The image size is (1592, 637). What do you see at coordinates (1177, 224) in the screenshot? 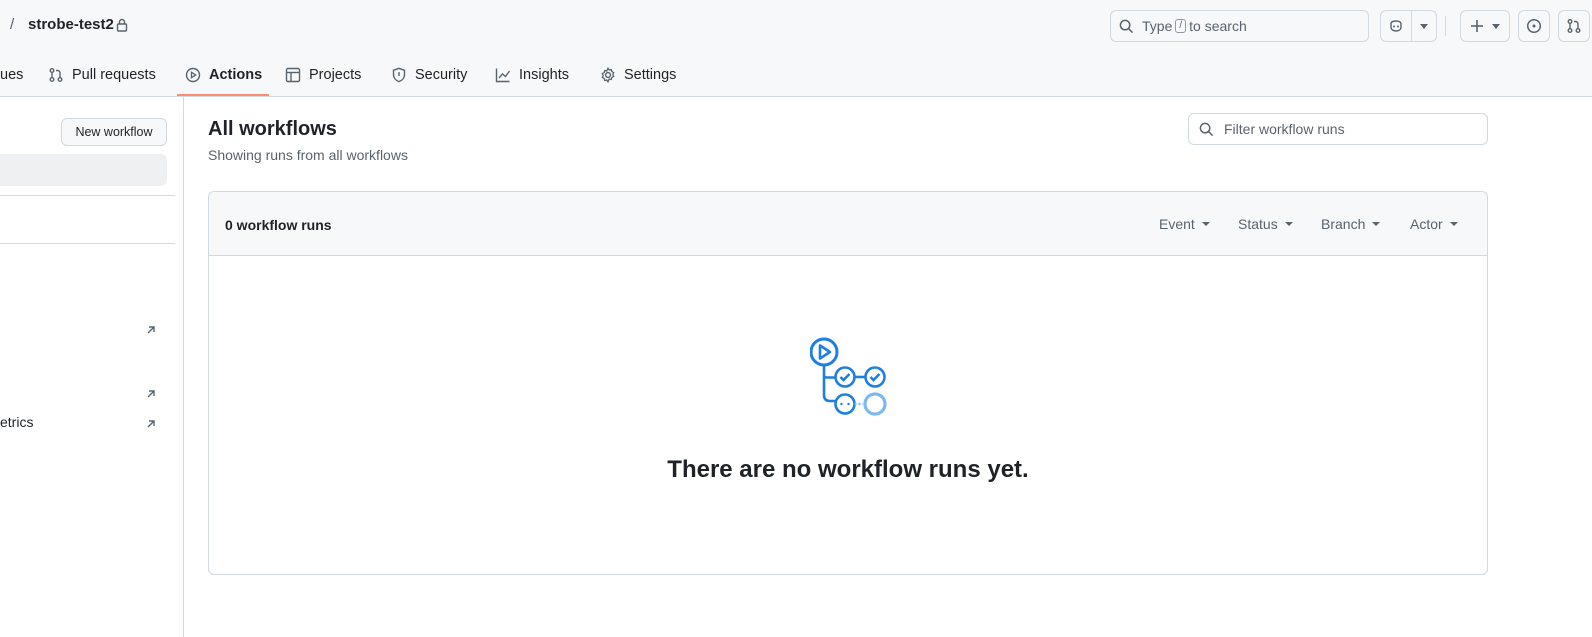
I see `filter-label: Event` at bounding box center [1177, 224].